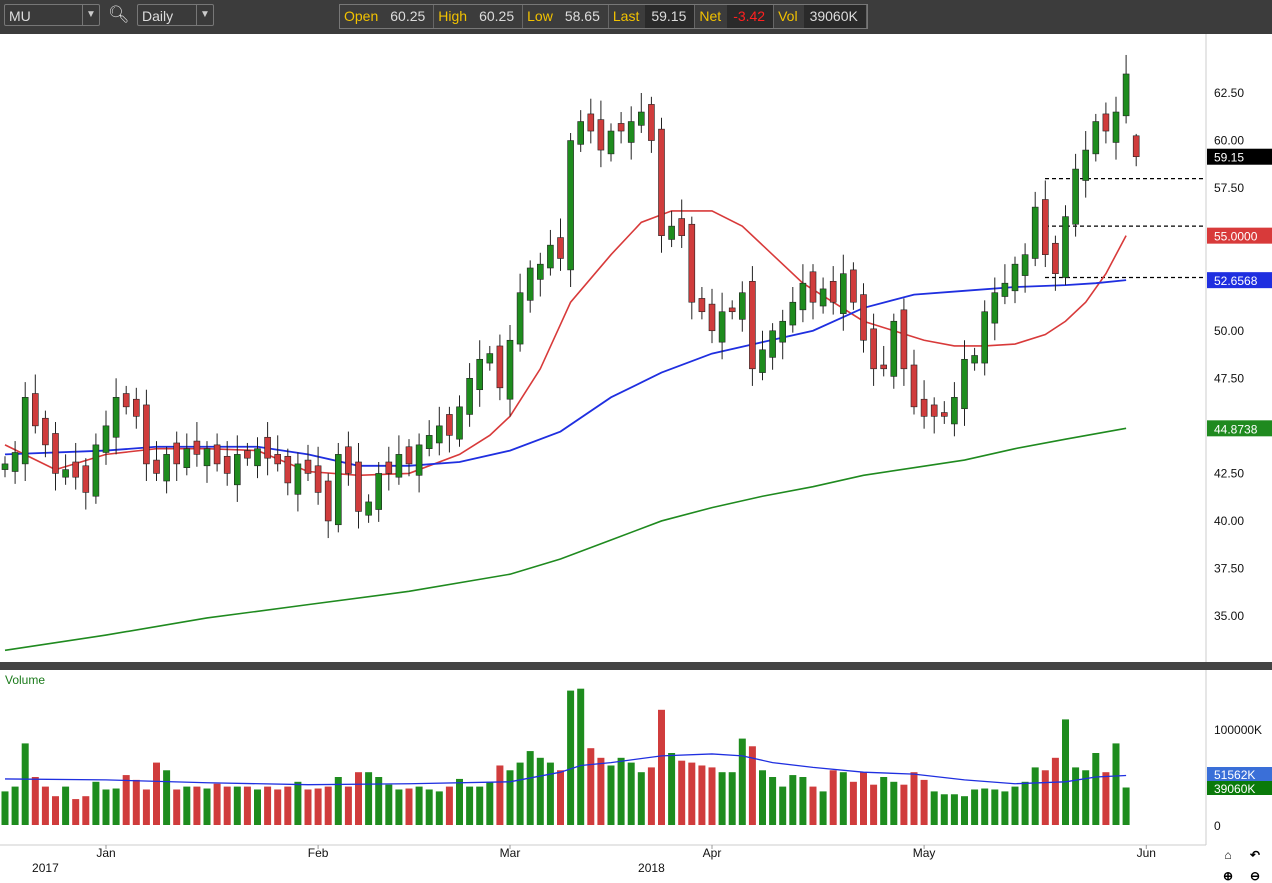 Image resolution: width=1272 pixels, height=883 pixels. I want to click on volume-last-badge: 39060K, so click(1234, 789).